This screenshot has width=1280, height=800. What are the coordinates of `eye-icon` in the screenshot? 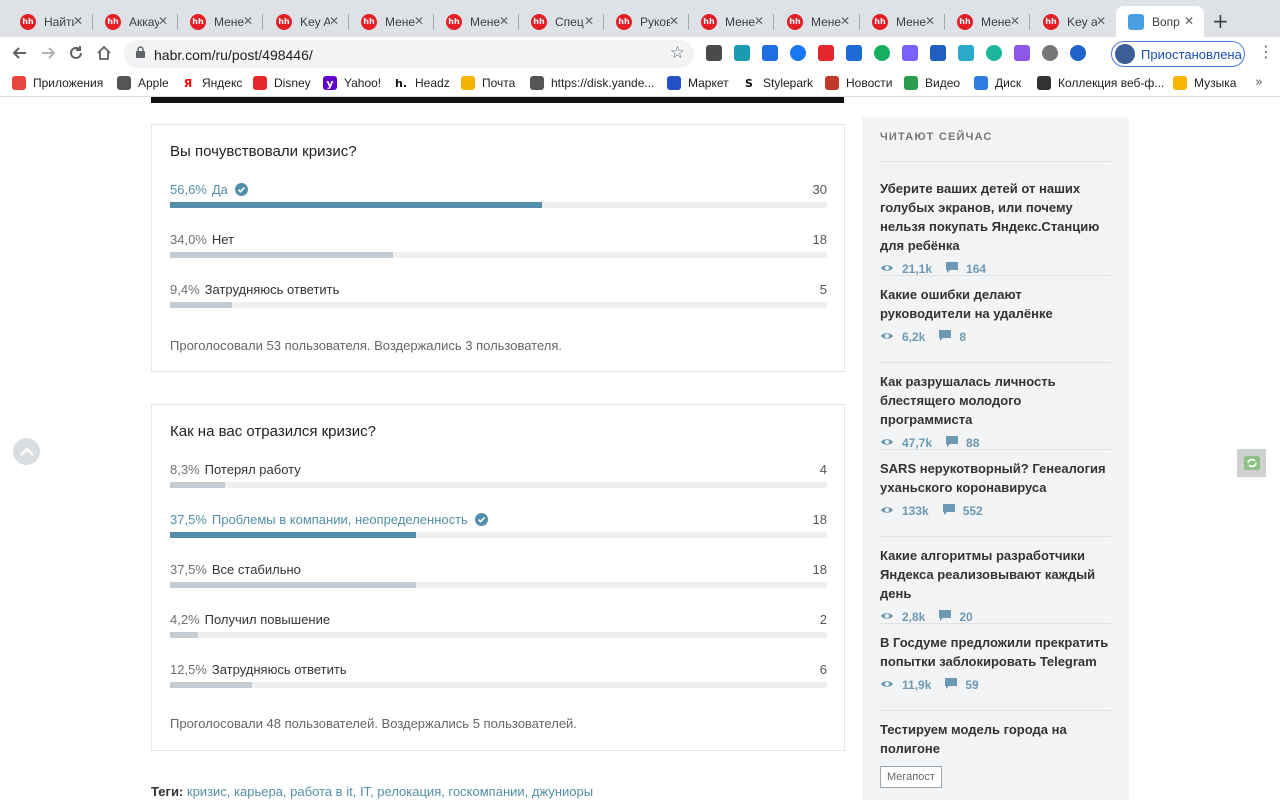 It's located at (891, 443).